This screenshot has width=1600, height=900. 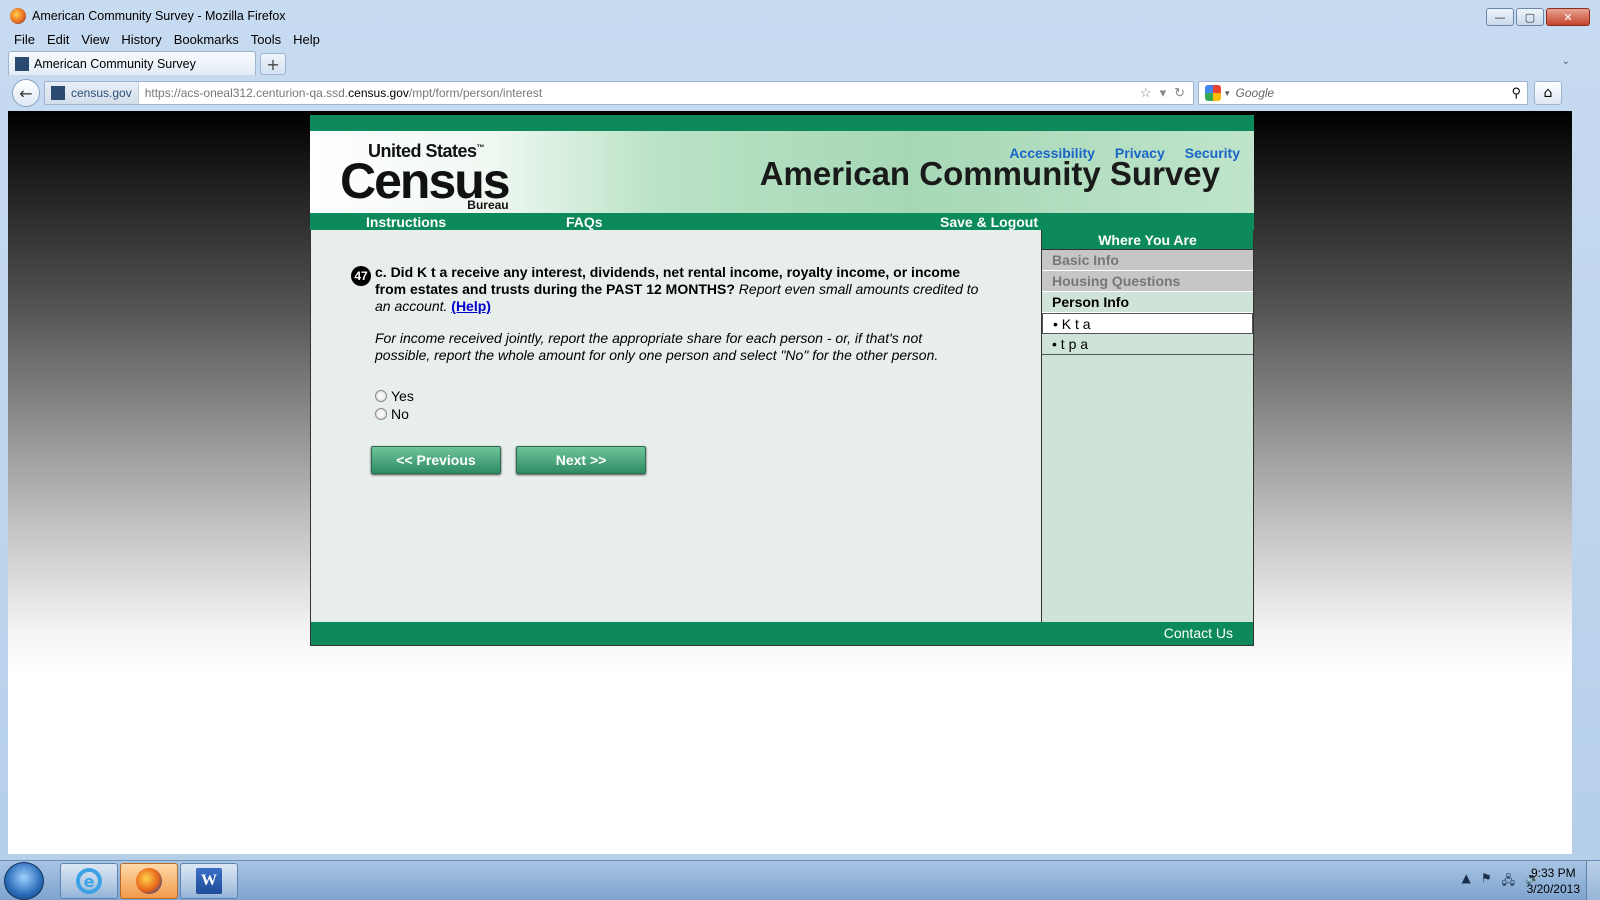 I want to click on previous-button: << Previous, so click(x=436, y=460).